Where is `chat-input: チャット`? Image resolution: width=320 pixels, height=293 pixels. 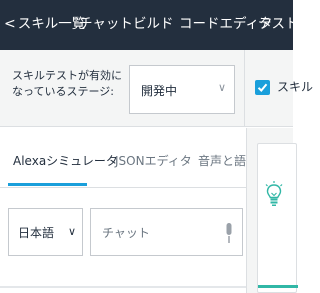 chat-input: チャット is located at coordinates (166, 232).